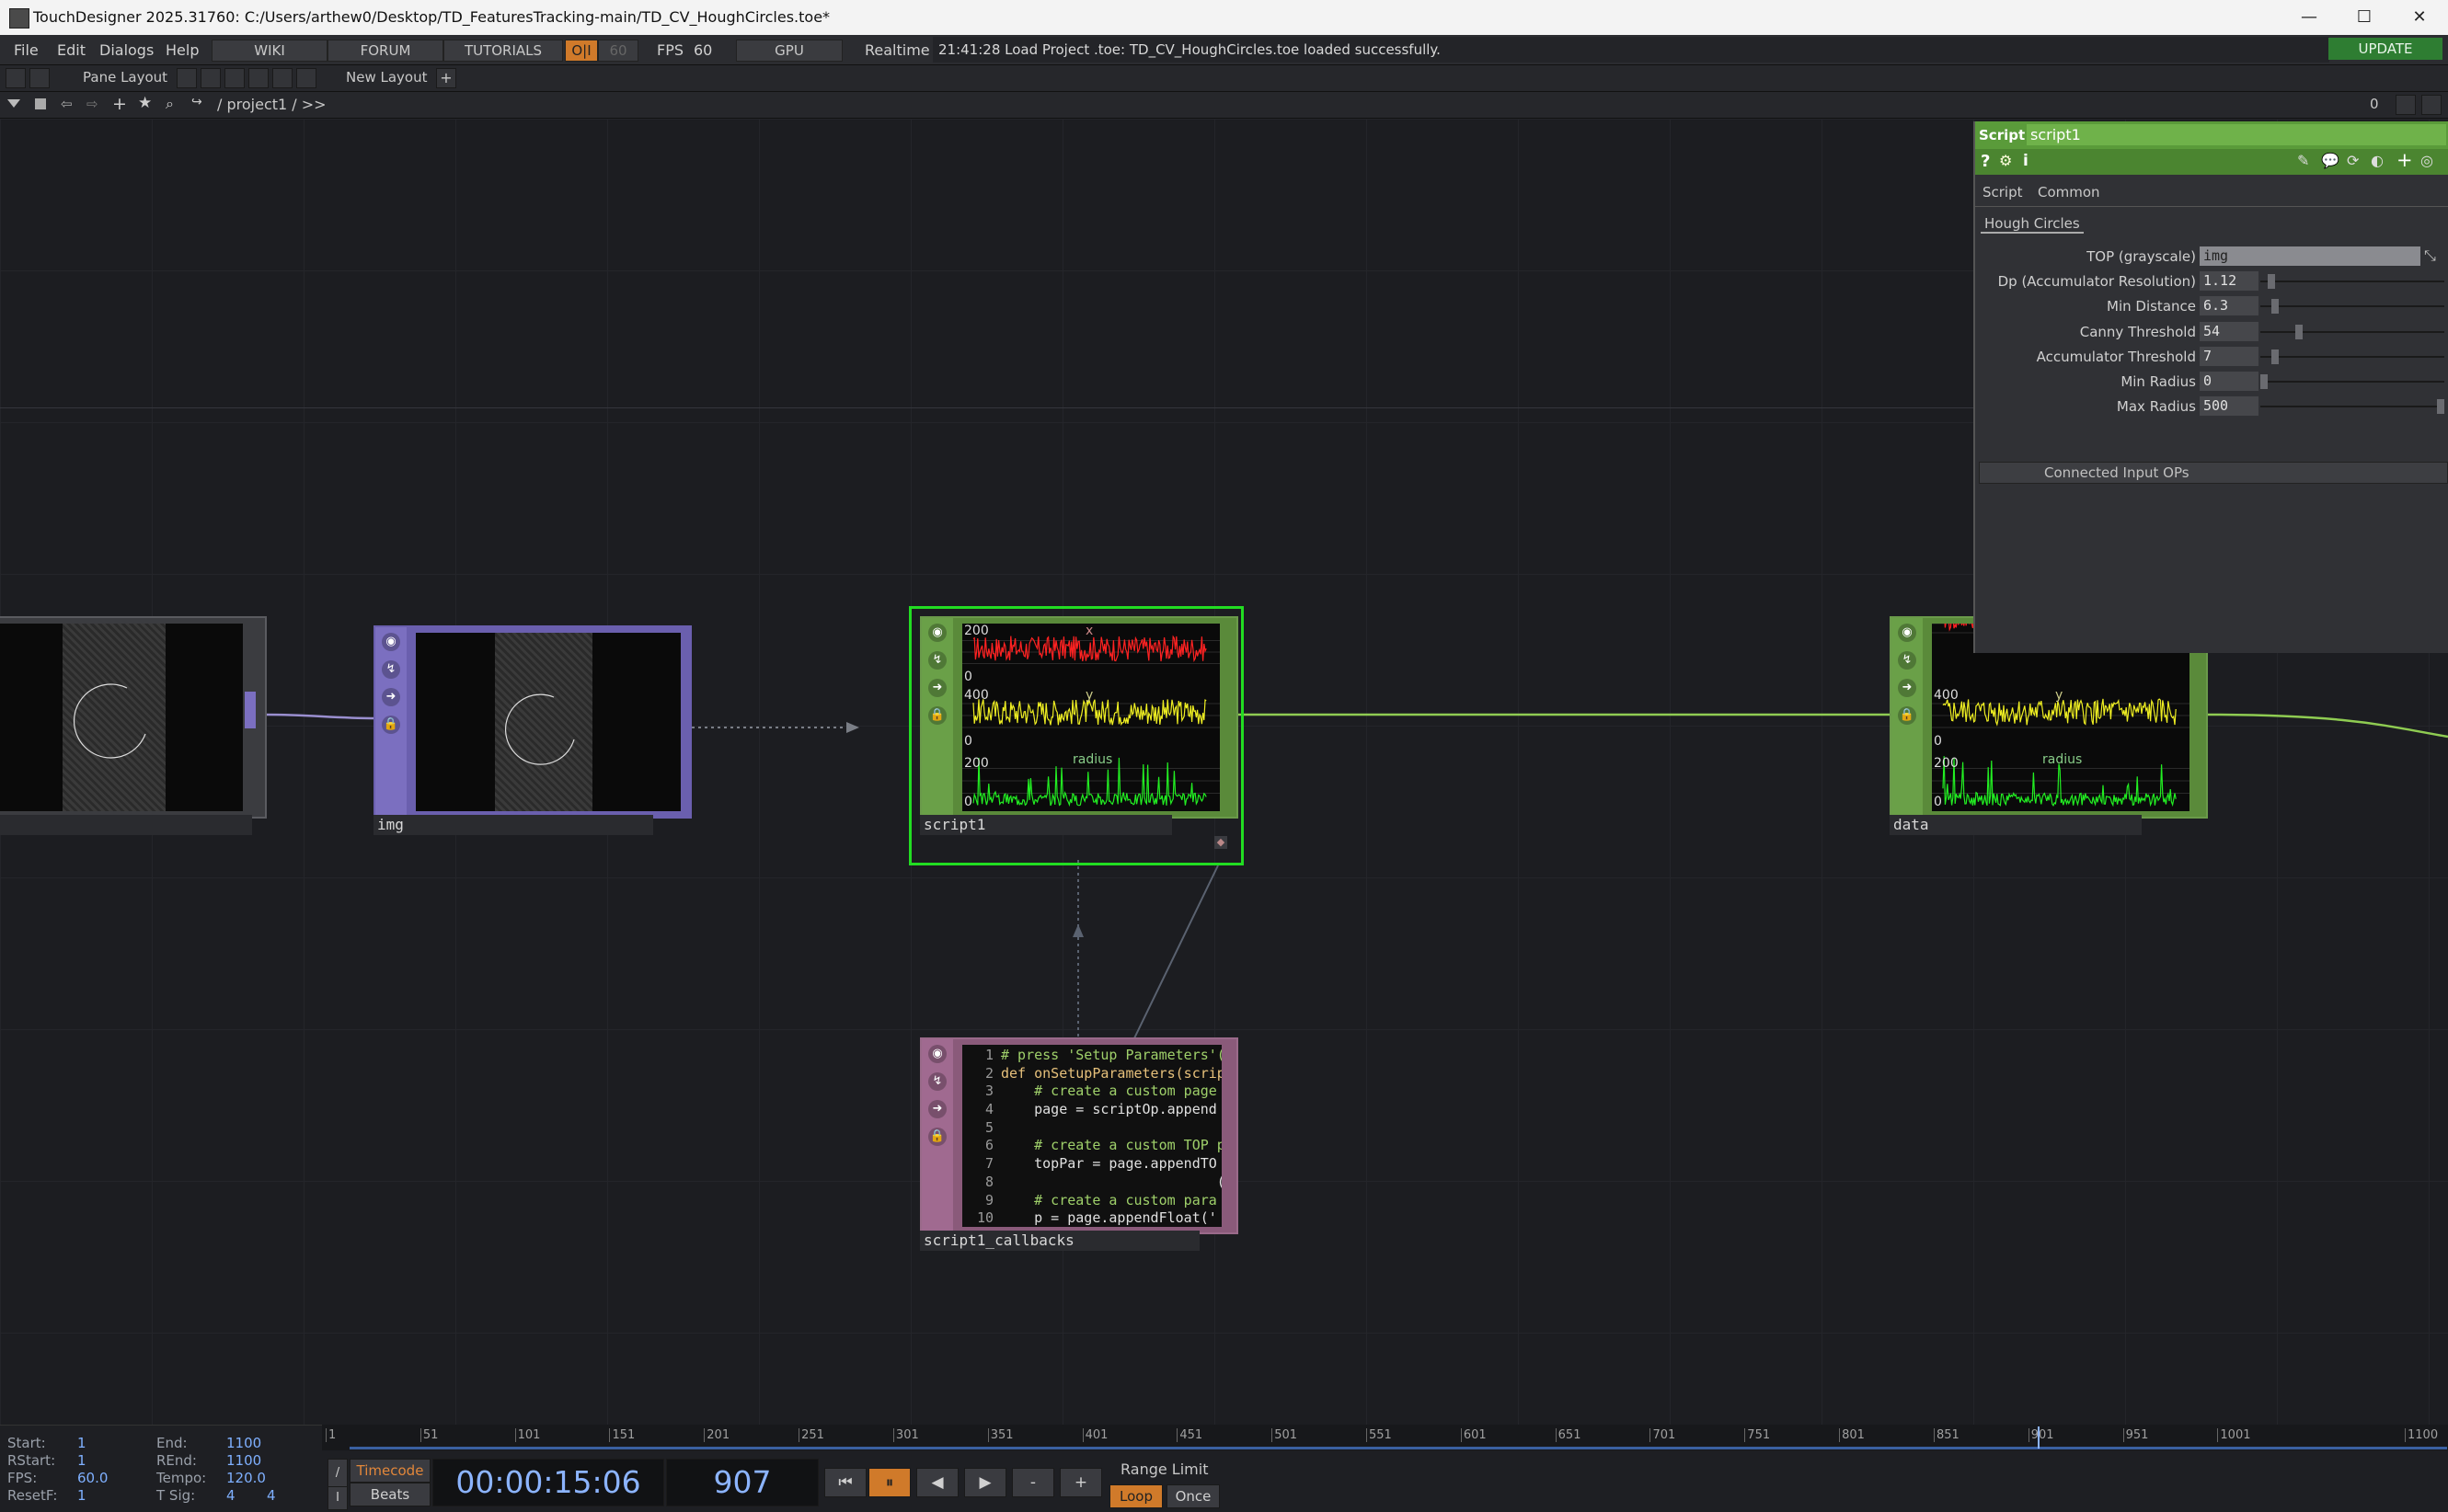 The width and height of the screenshot is (2448, 1512). I want to click on layout-single-icon, so click(187, 78).